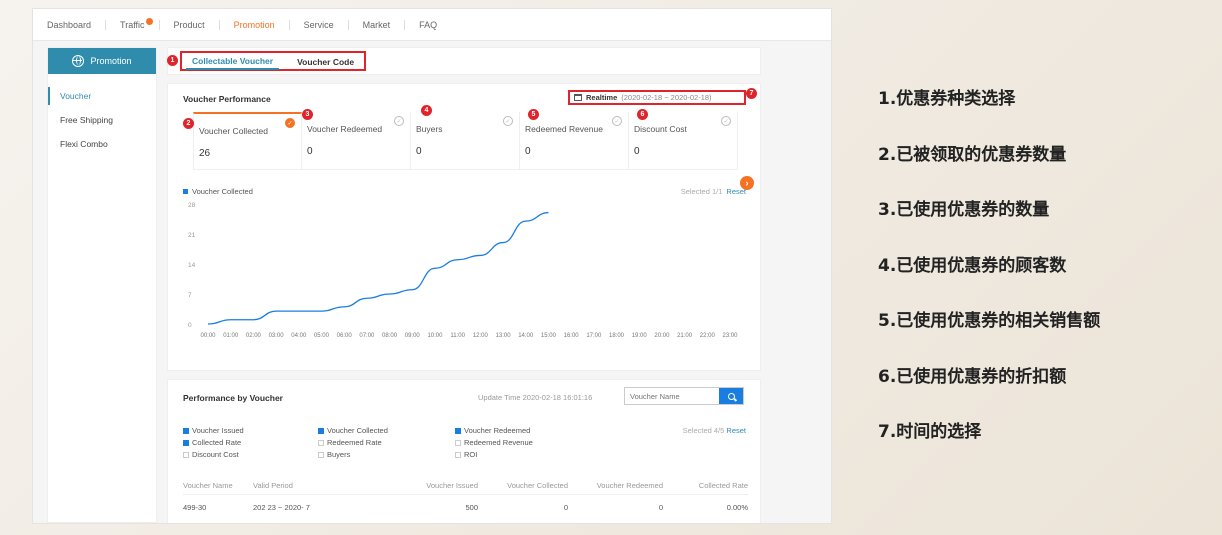 The width and height of the screenshot is (1222, 535). Describe the element at coordinates (102, 144) in the screenshot. I see `sidebar-item-flexi-combo: Flexi Combo` at that location.